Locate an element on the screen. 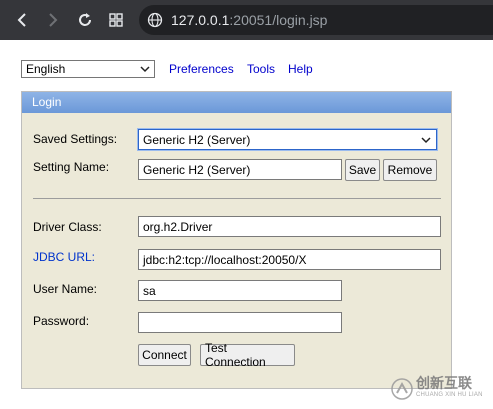 This screenshot has height=409, width=493. user-name-input: sa is located at coordinates (240, 290).